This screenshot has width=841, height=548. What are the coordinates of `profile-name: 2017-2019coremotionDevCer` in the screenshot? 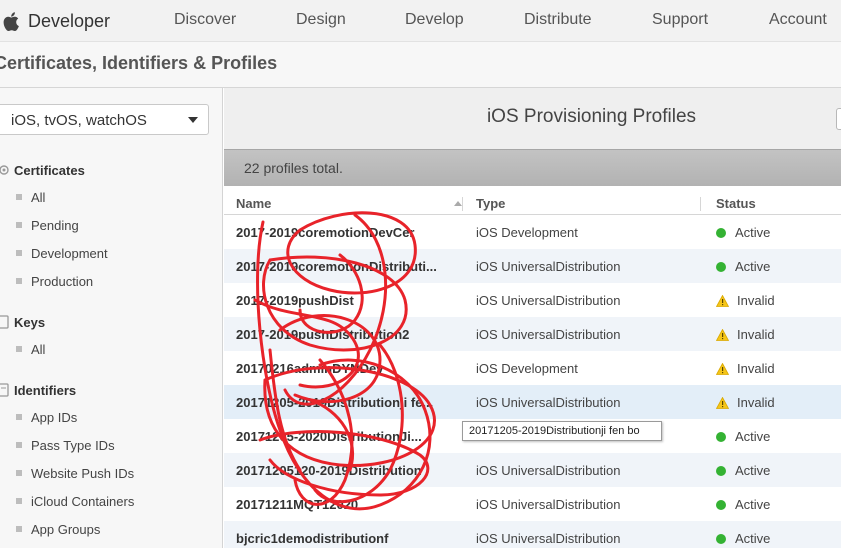 It's located at (325, 232).